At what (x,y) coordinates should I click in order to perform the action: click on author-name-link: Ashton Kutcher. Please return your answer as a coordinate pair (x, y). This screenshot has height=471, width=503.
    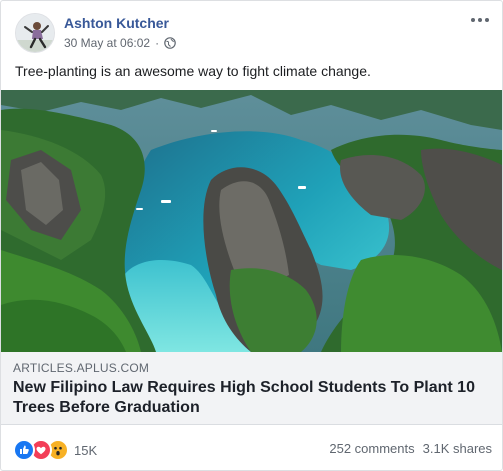
    Looking at the image, I should click on (116, 23).